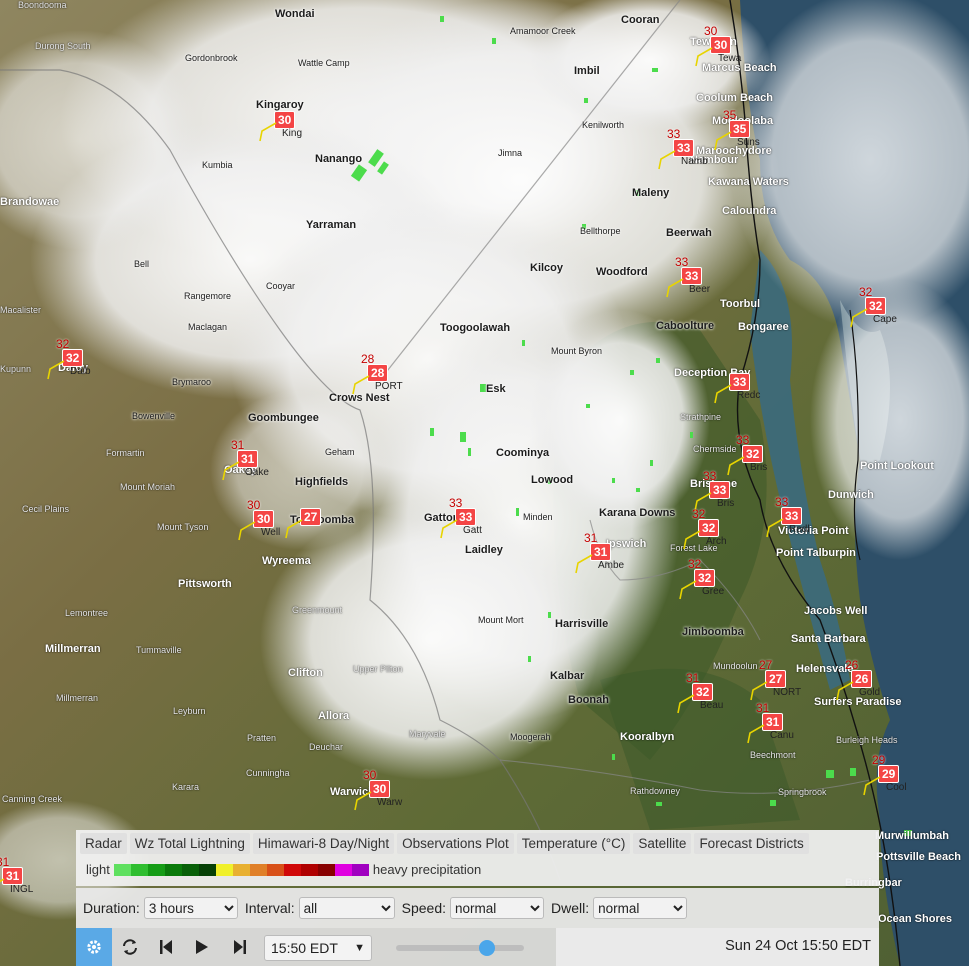 This screenshot has width=969, height=966. I want to click on observation-station: Beau, so click(712, 705).